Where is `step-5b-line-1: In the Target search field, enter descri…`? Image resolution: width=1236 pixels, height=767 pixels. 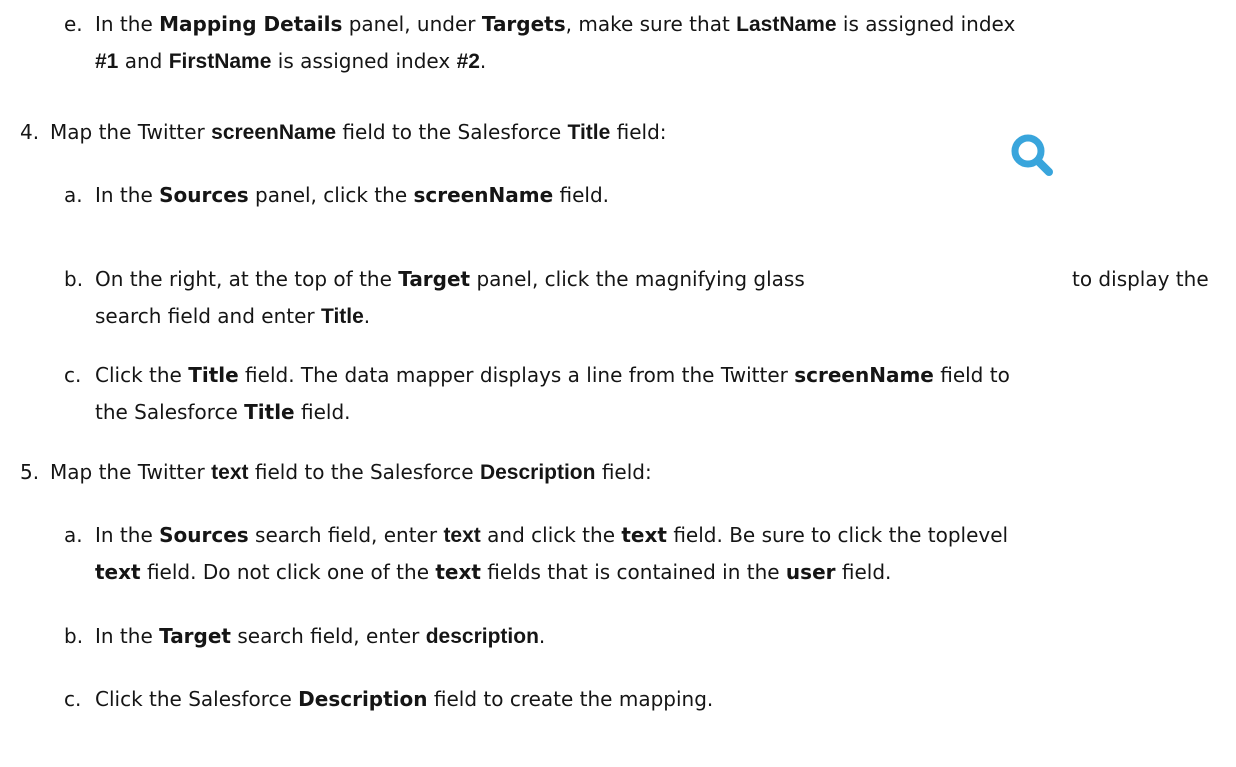 step-5b-line-1: In the Target search field, enter descri… is located at coordinates (320, 636).